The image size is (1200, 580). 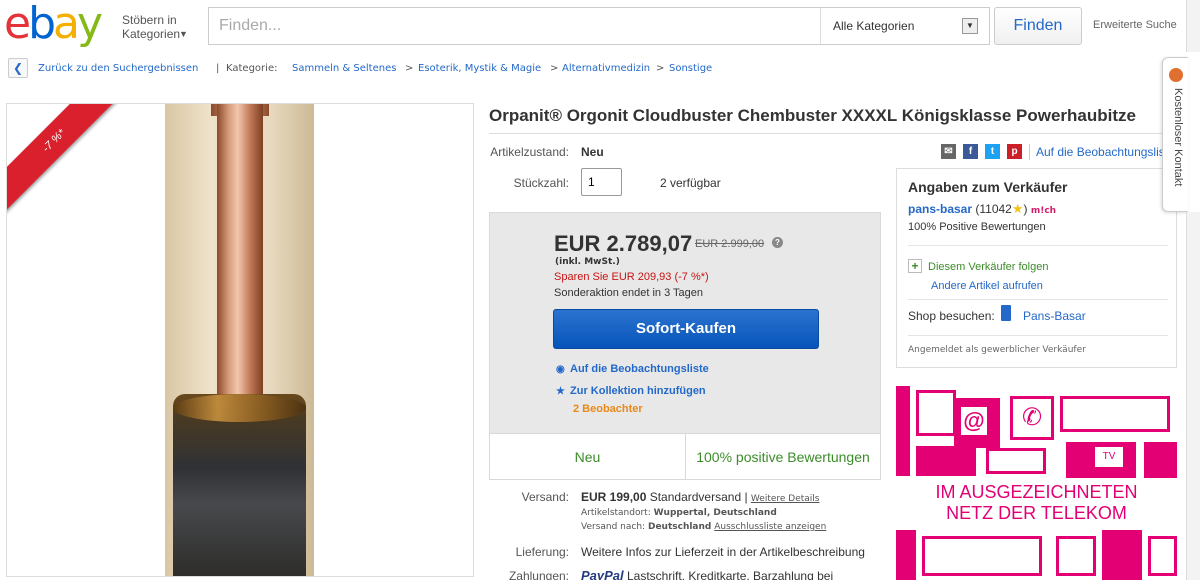 I want to click on follow-seller-label: Diesem Verkäufer folgen, so click(x=988, y=267).